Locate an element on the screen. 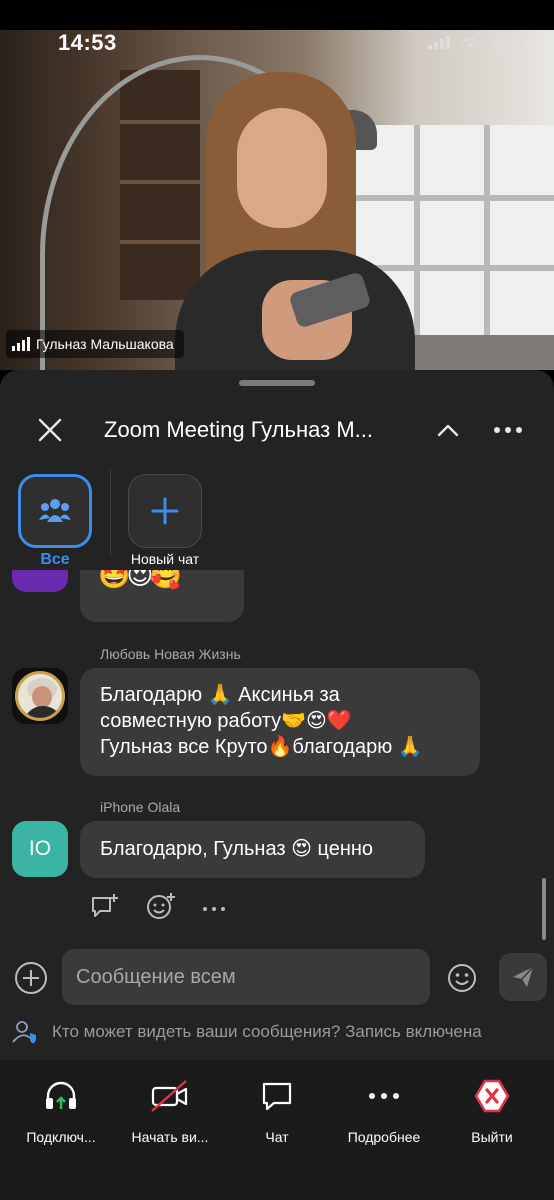 This screenshot has height=1200, width=554. new-chat-button is located at coordinates (165, 511).